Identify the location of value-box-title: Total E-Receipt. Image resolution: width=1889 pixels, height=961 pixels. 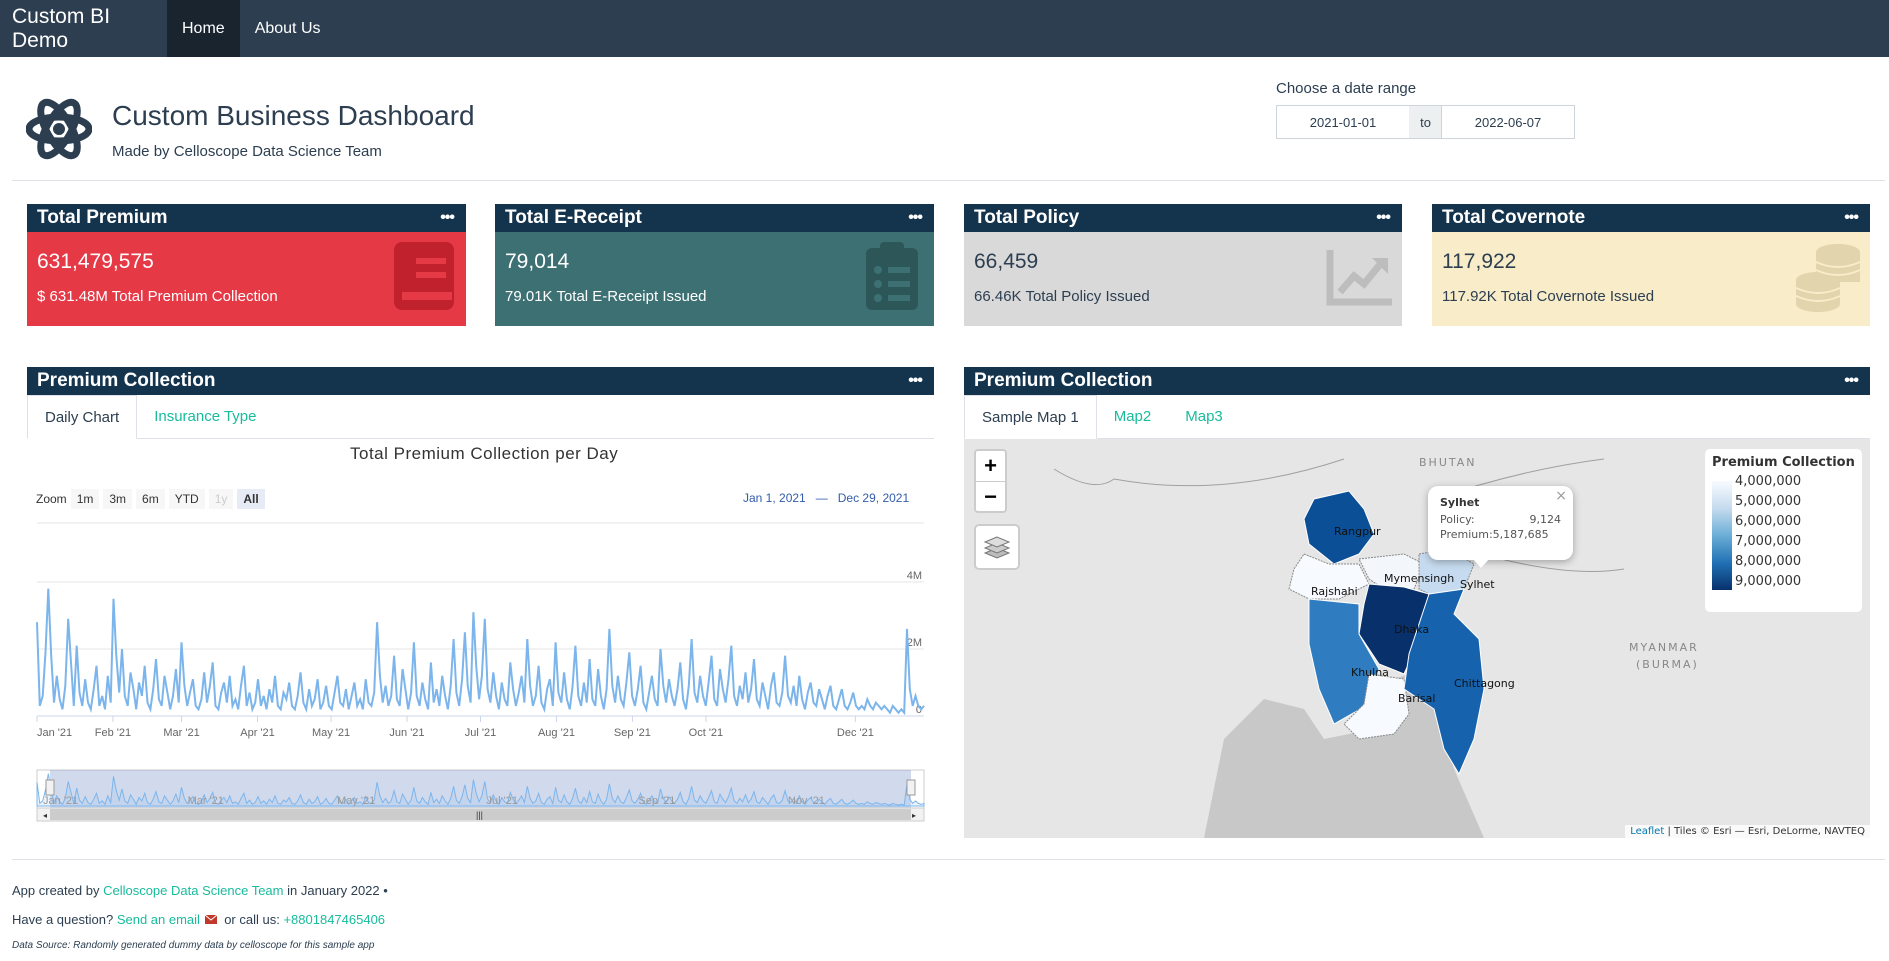
(573, 217).